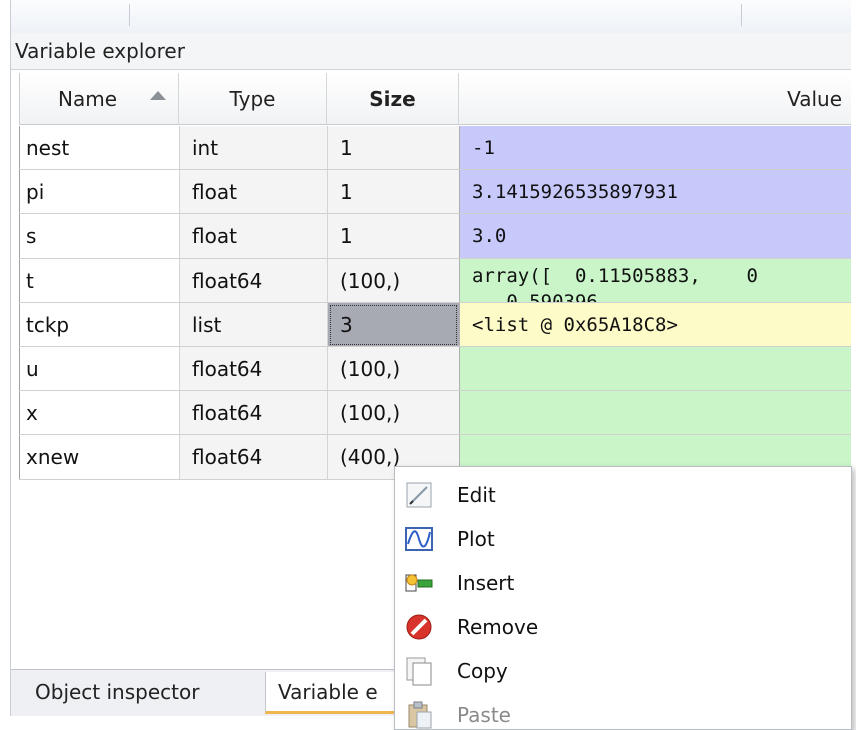 This screenshot has width=856, height=730. Describe the element at coordinates (483, 148) in the screenshot. I see `cell-value-text: -1` at that location.